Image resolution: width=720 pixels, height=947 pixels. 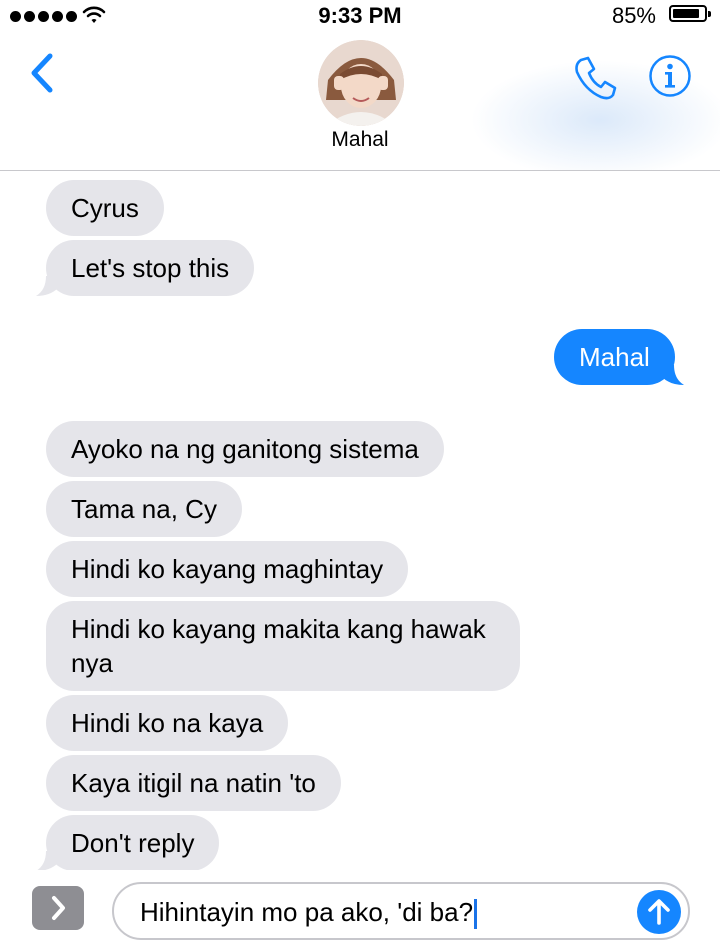 I want to click on message-bubble-outgoing: Mahal, so click(x=614, y=357).